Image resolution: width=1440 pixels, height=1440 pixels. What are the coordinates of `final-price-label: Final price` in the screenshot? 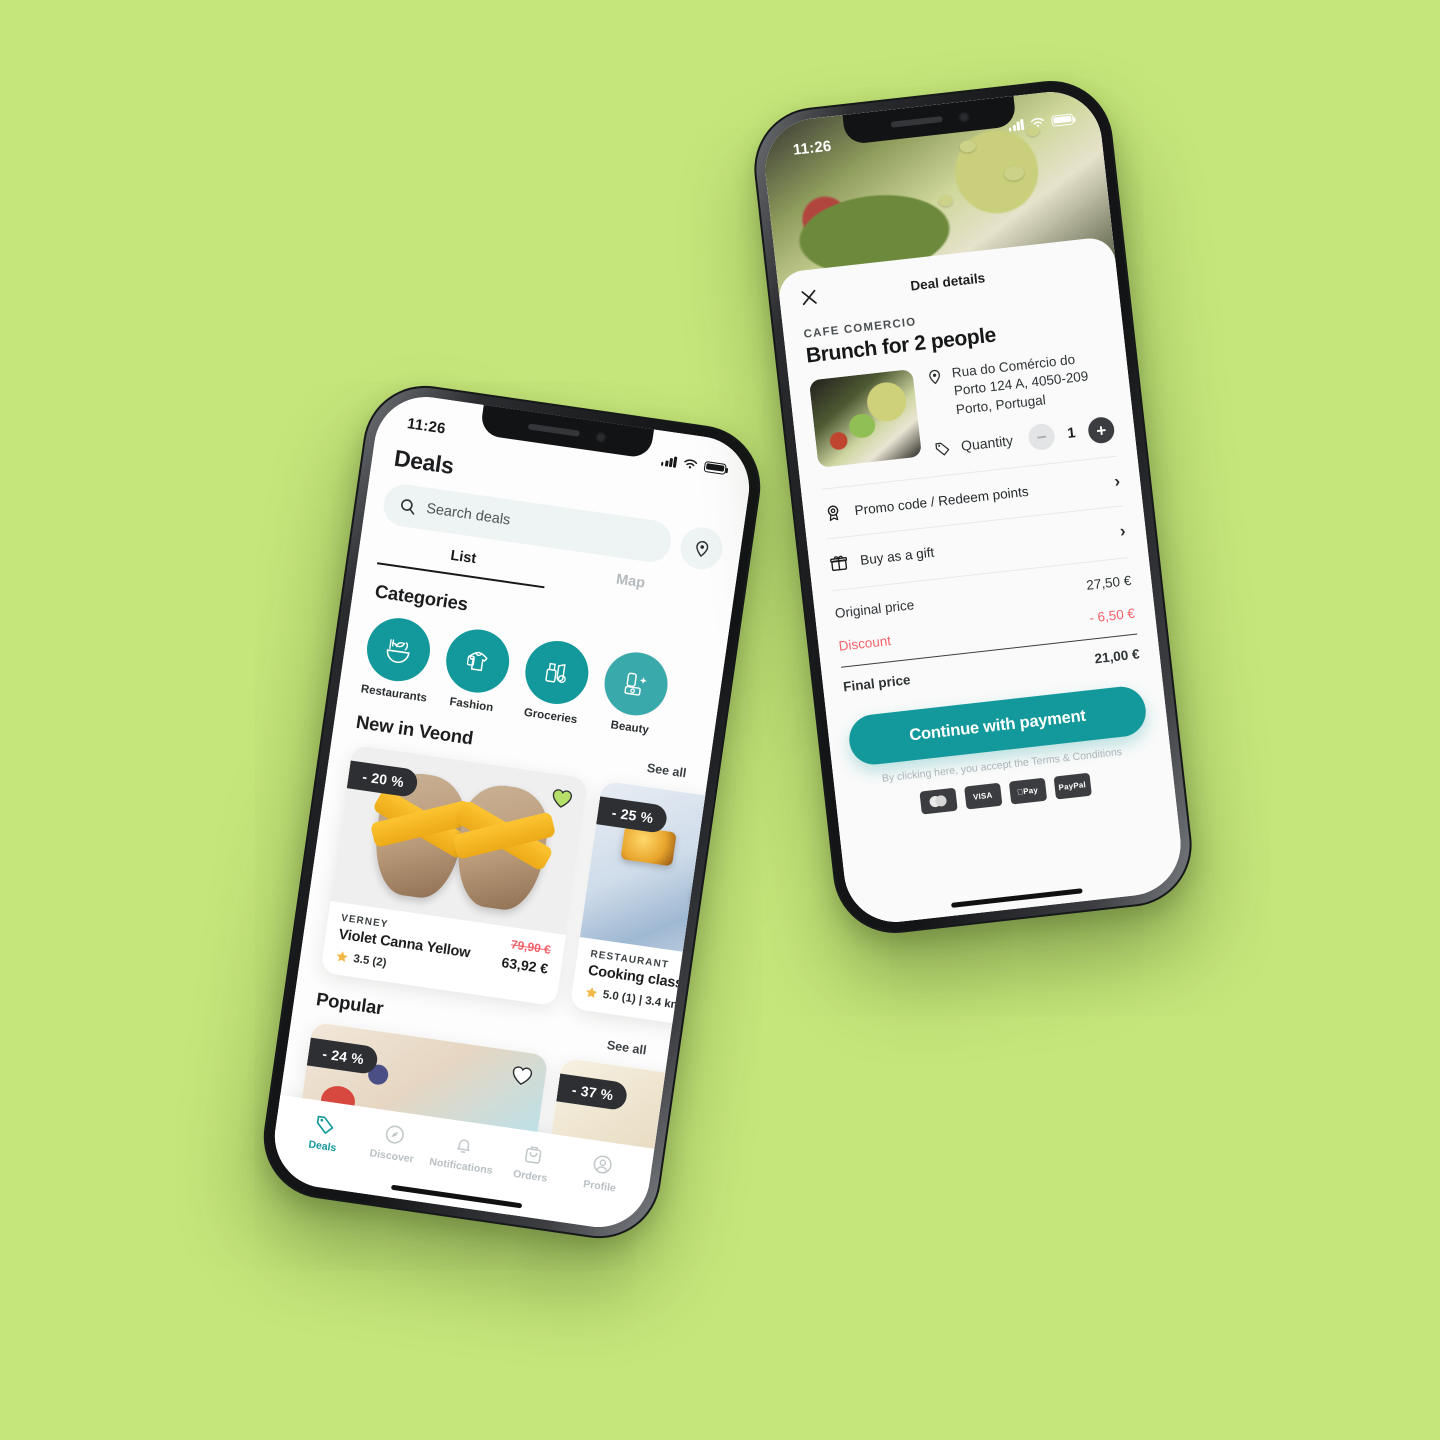 It's located at (877, 683).